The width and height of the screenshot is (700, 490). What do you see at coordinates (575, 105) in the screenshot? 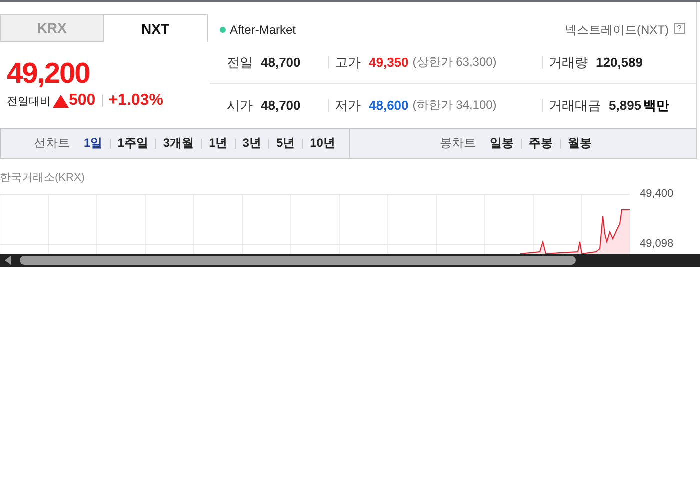
I see `stat-label: 거래대금` at bounding box center [575, 105].